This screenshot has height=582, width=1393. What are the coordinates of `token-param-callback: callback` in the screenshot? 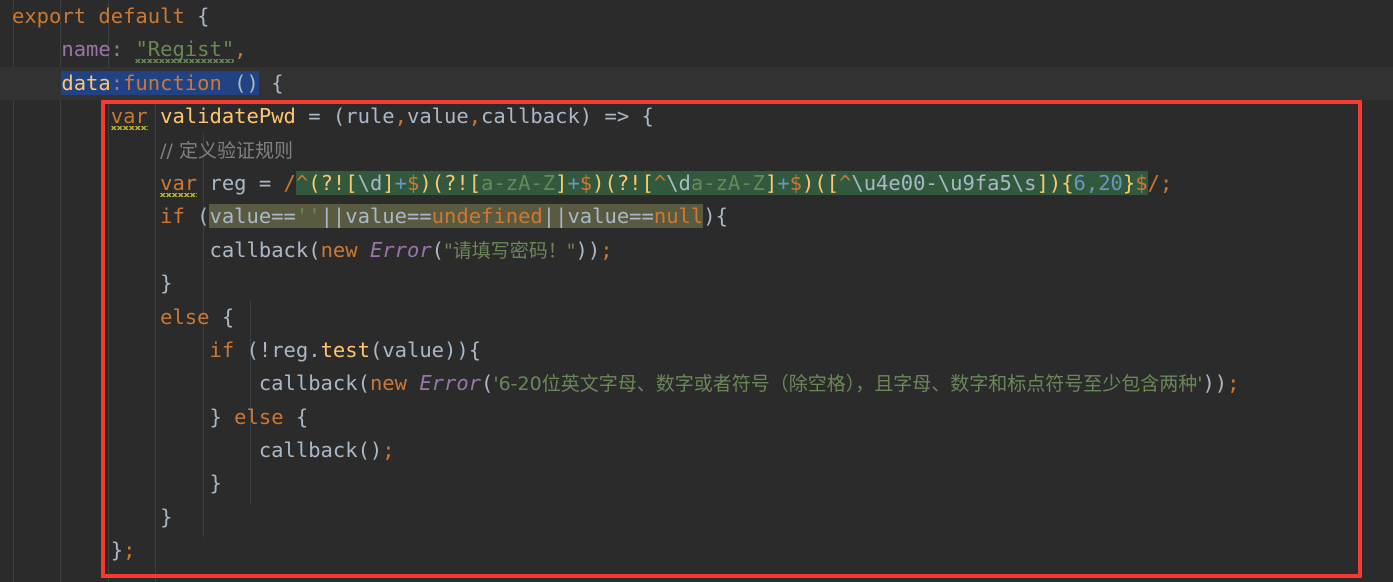 It's located at (530, 116).